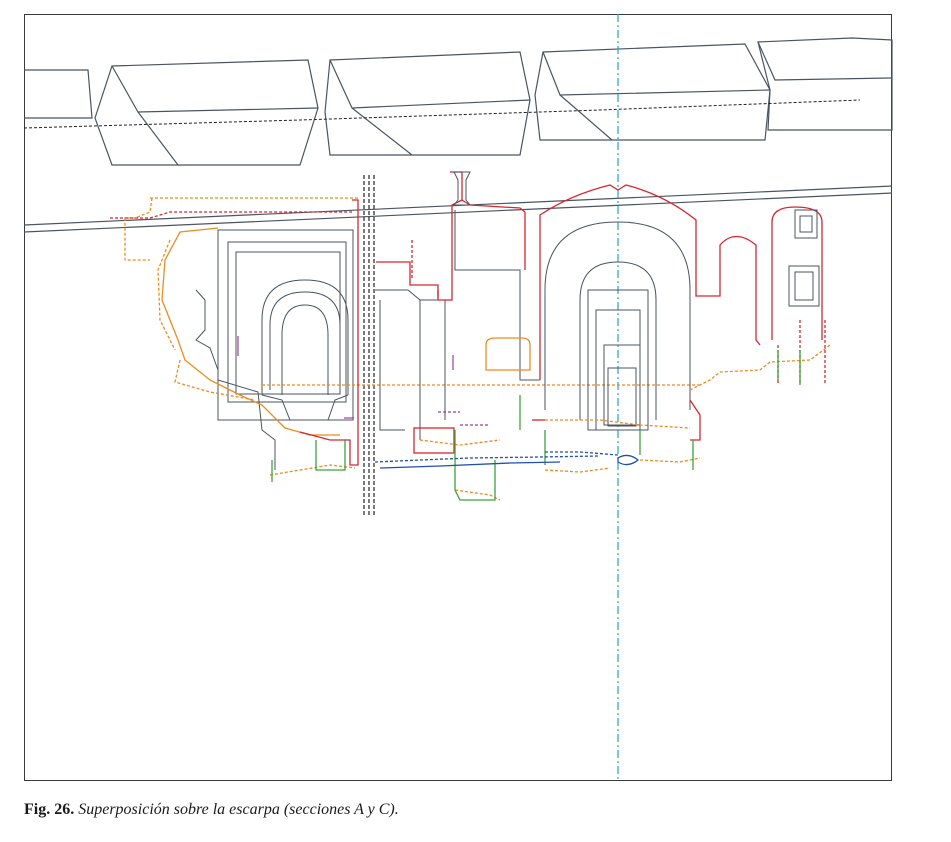  Describe the element at coordinates (458, 101) in the screenshot. I see `upper-wall-blocks` at that location.